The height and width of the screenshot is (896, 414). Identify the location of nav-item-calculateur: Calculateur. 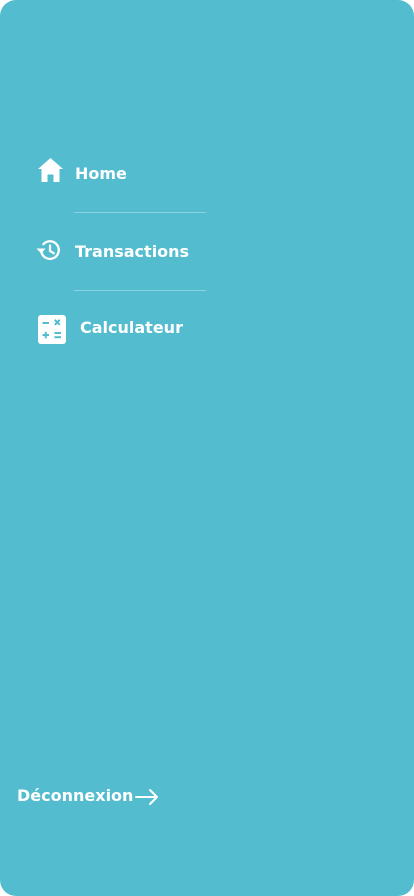
(110, 328).